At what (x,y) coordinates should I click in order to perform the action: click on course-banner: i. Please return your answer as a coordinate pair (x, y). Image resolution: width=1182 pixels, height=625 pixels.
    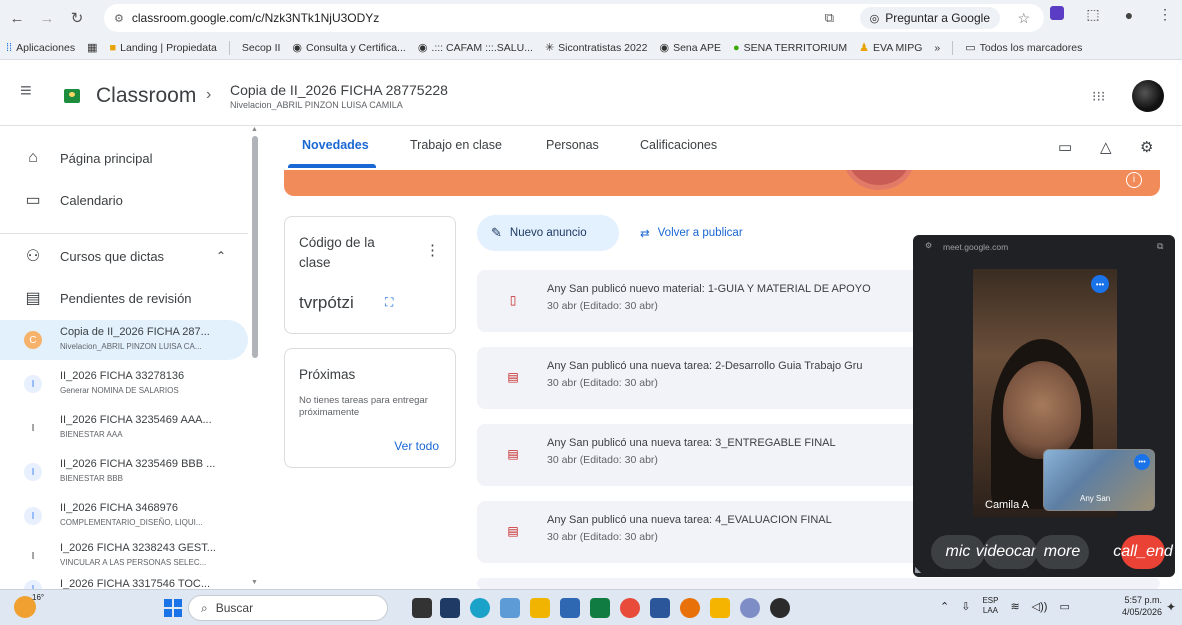
    Looking at the image, I should click on (722, 183).